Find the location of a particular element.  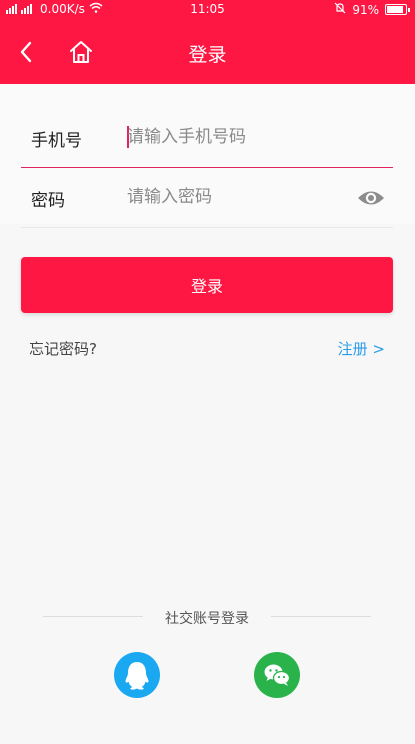

register-link: 注册 > is located at coordinates (361, 348).